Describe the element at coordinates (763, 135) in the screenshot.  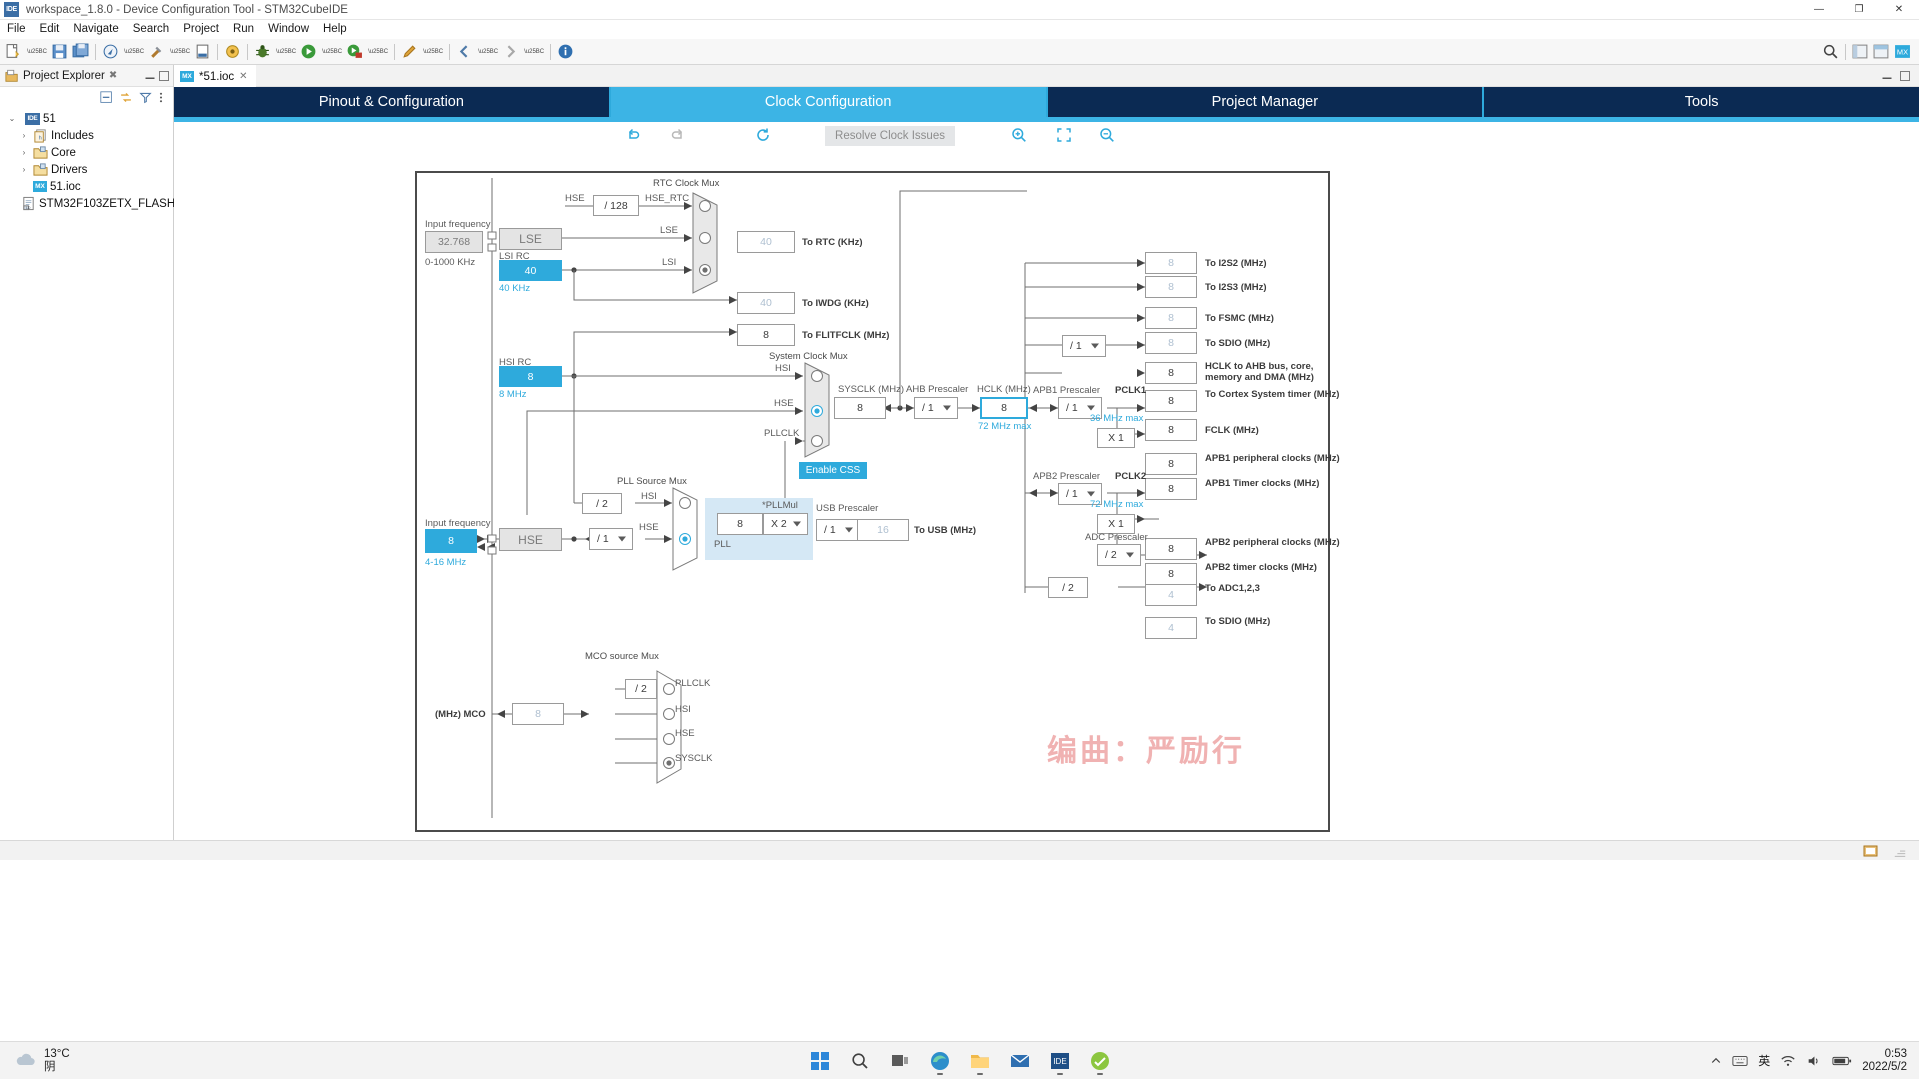
I see `reset-icon` at that location.